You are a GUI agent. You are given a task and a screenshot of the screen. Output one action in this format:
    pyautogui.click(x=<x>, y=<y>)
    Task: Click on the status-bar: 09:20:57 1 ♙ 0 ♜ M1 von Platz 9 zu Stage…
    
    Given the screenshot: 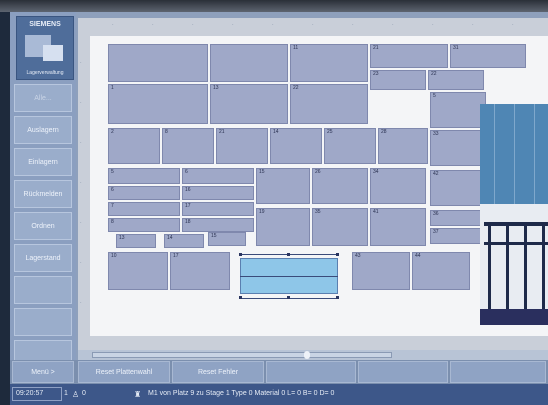 What is the action you would take?
    pyautogui.click(x=279, y=394)
    